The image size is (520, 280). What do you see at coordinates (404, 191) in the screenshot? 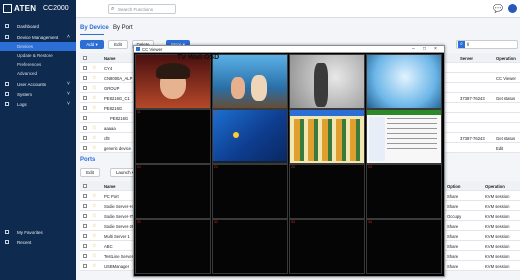
I see `video-tile: 24` at bounding box center [404, 191].